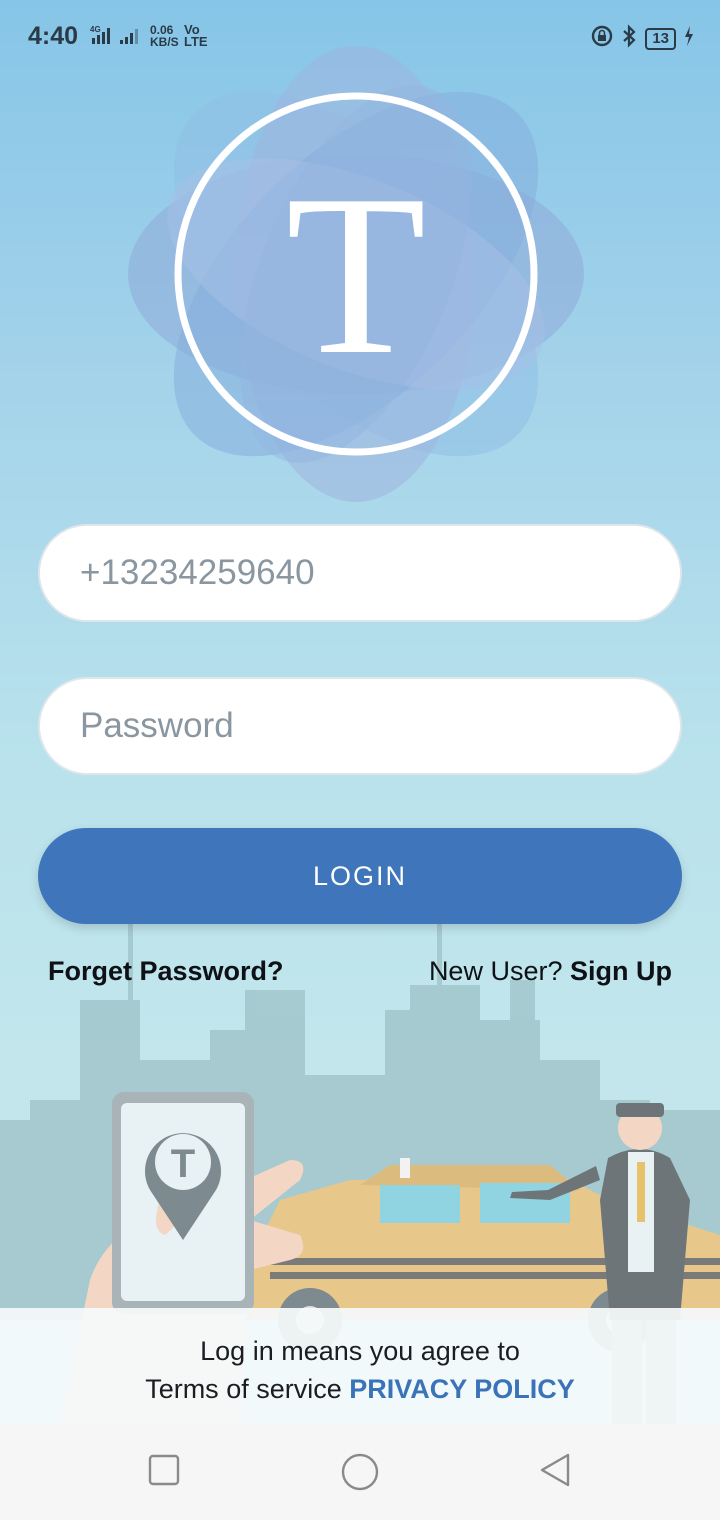  Describe the element at coordinates (689, 38) in the screenshot. I see `charging-icon` at that location.